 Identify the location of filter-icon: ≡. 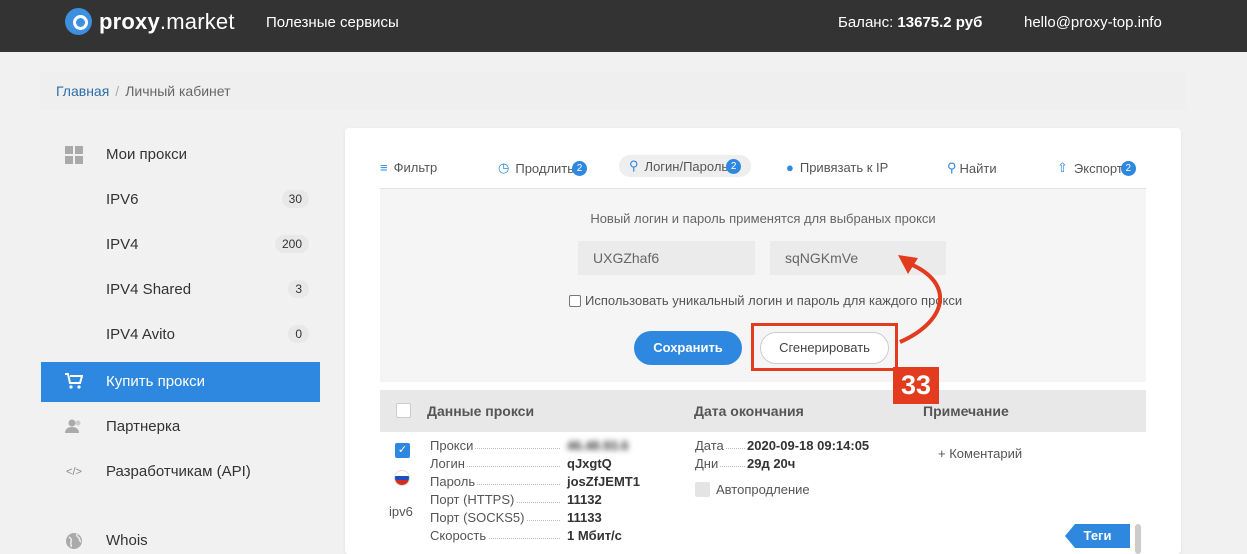
(384, 167).